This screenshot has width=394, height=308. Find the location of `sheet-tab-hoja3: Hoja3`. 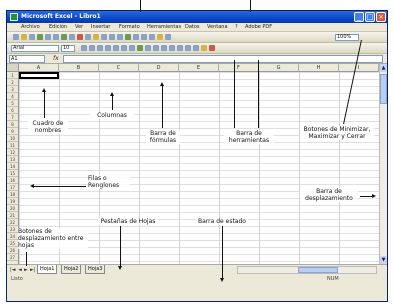

sheet-tab-hoja3: Hoja3 is located at coordinates (95, 269).